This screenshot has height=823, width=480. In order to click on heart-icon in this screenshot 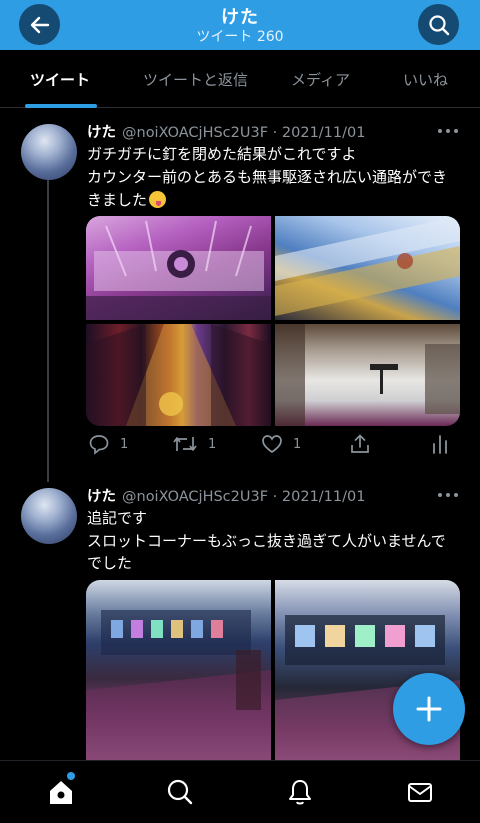, I will do `click(272, 444)`.